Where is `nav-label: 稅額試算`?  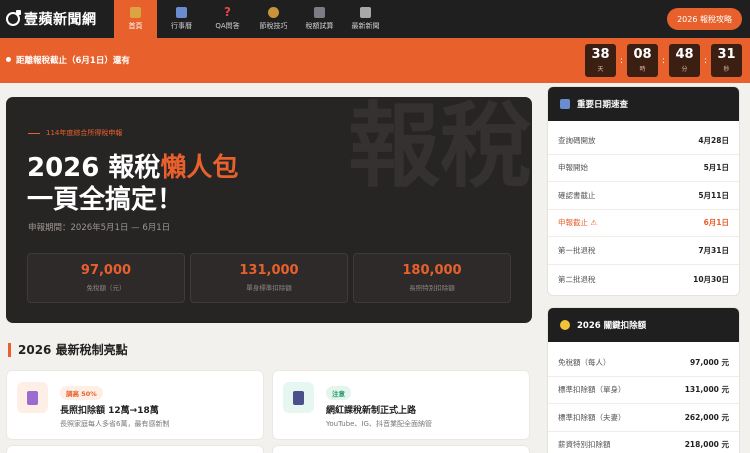
nav-label: 稅額試算 is located at coordinates (319, 26).